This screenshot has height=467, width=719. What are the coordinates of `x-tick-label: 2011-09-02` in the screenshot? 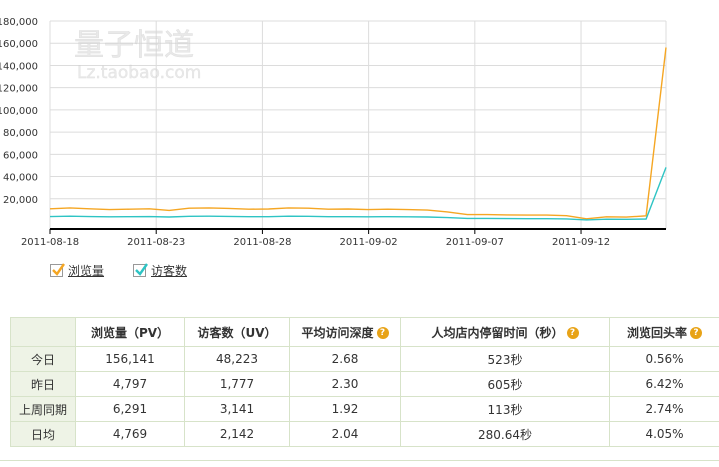 It's located at (369, 242).